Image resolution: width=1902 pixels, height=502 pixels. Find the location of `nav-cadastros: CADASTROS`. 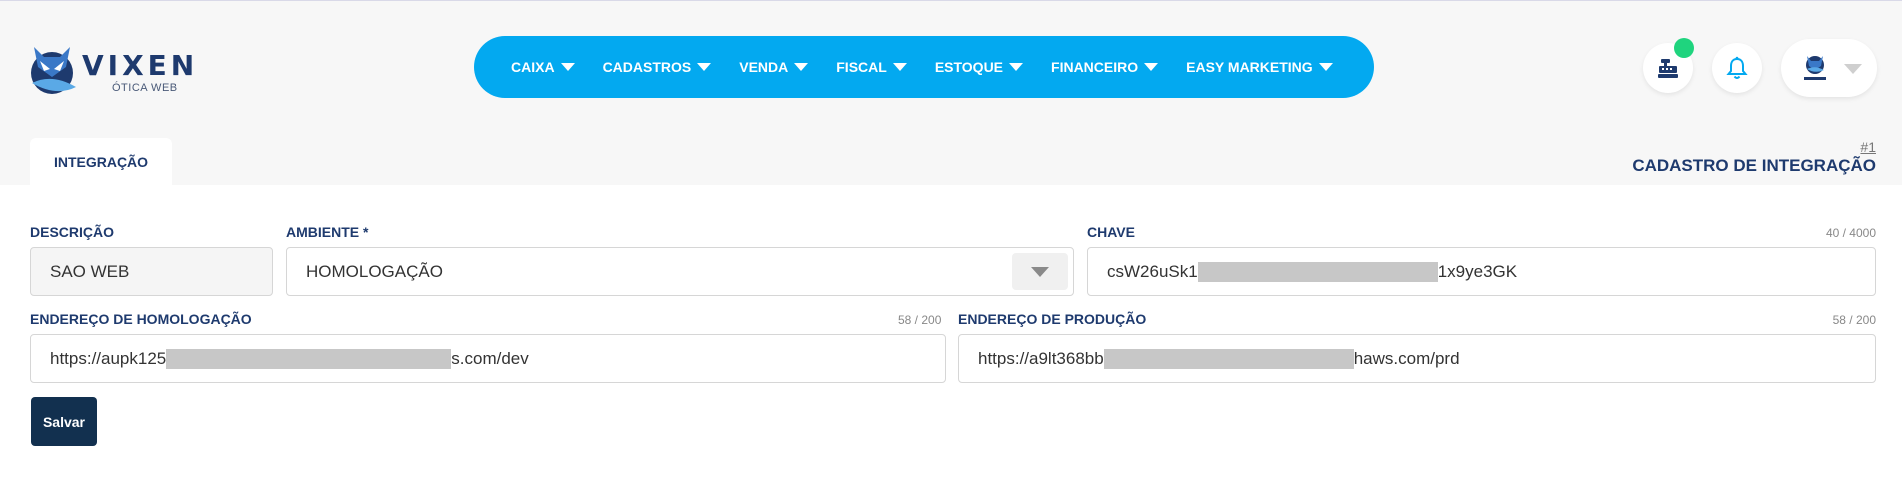

nav-cadastros: CADASTROS is located at coordinates (657, 67).